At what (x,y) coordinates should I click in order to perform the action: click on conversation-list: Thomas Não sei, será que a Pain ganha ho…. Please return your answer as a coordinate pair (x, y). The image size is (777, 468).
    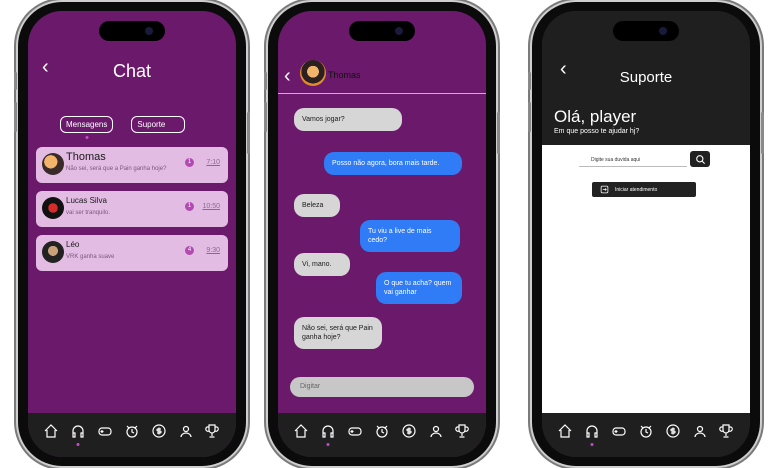
    Looking at the image, I should click on (132, 213).